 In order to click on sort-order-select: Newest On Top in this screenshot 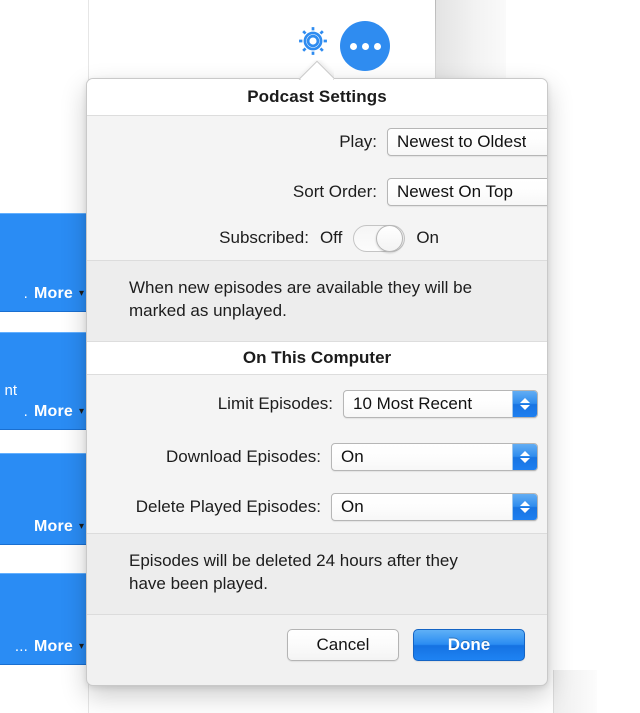, I will do `click(467, 192)`.